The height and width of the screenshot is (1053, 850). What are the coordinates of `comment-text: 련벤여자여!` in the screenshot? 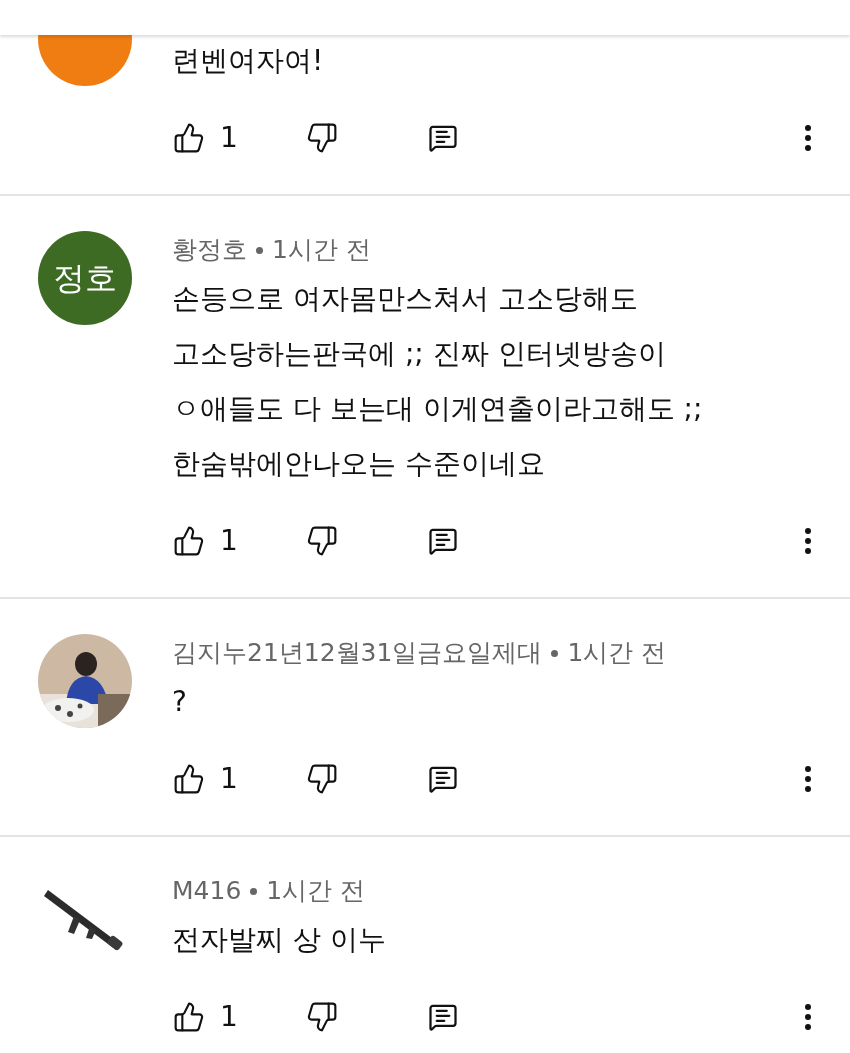 It's located at (248, 61).